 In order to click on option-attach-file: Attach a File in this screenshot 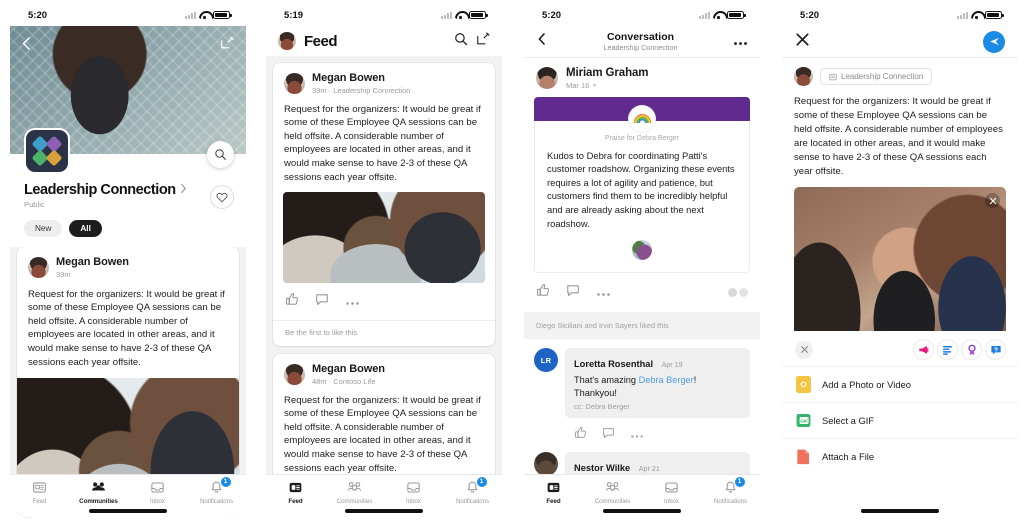, I will do `click(900, 456)`.